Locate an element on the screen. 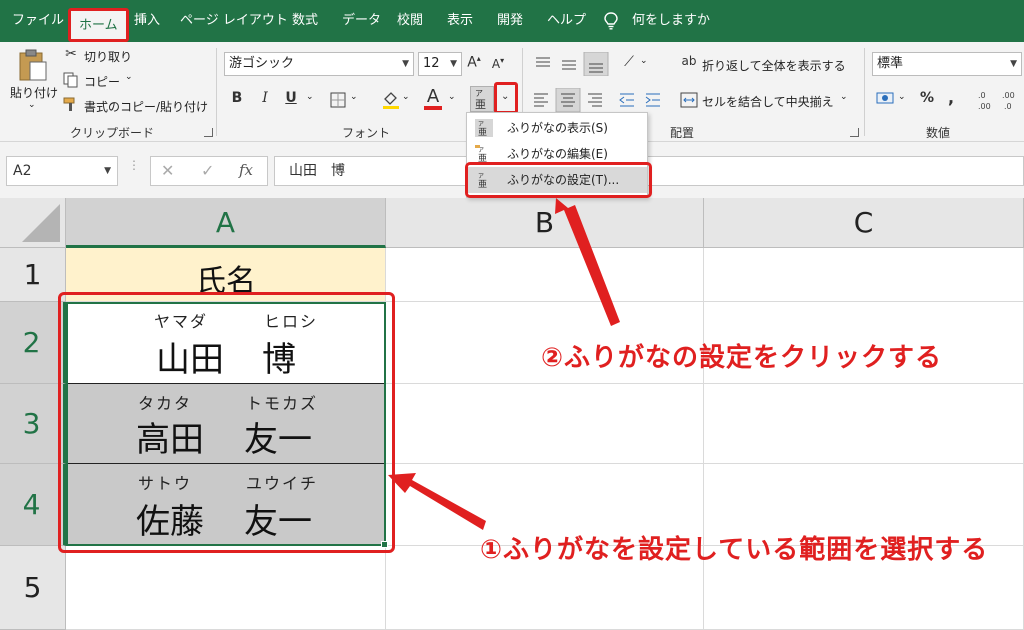 This screenshot has width=1024, height=630. borders-dropdown-icon: ⌄ is located at coordinates (354, 97).